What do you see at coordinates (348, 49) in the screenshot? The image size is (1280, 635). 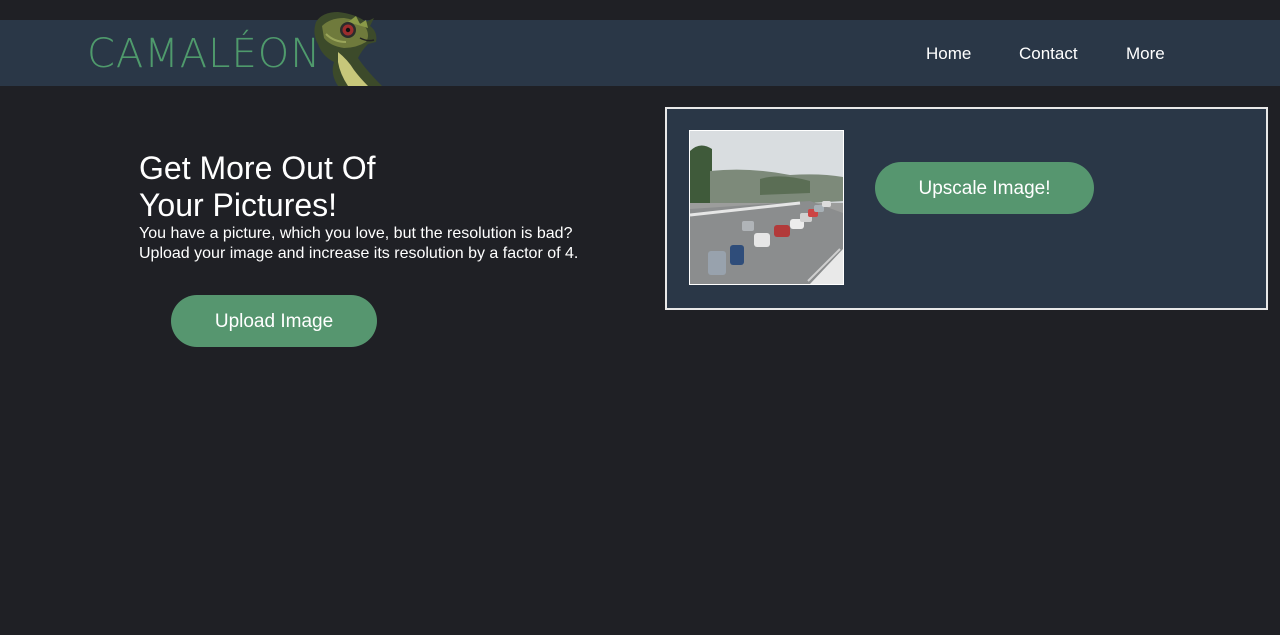 I see `chameleon-logo-icon` at bounding box center [348, 49].